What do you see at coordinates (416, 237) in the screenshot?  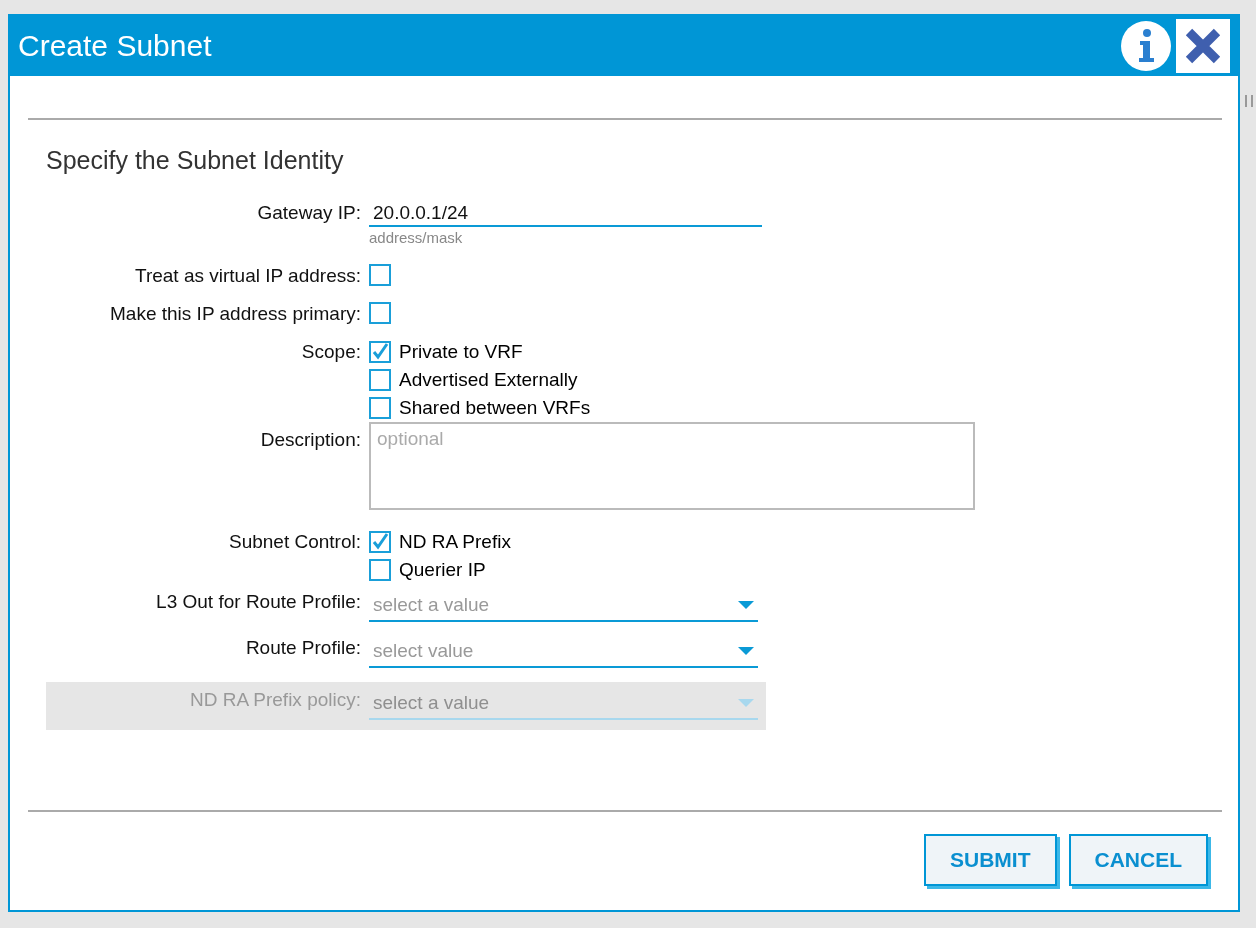 I see `field-hint: address/mask` at bounding box center [416, 237].